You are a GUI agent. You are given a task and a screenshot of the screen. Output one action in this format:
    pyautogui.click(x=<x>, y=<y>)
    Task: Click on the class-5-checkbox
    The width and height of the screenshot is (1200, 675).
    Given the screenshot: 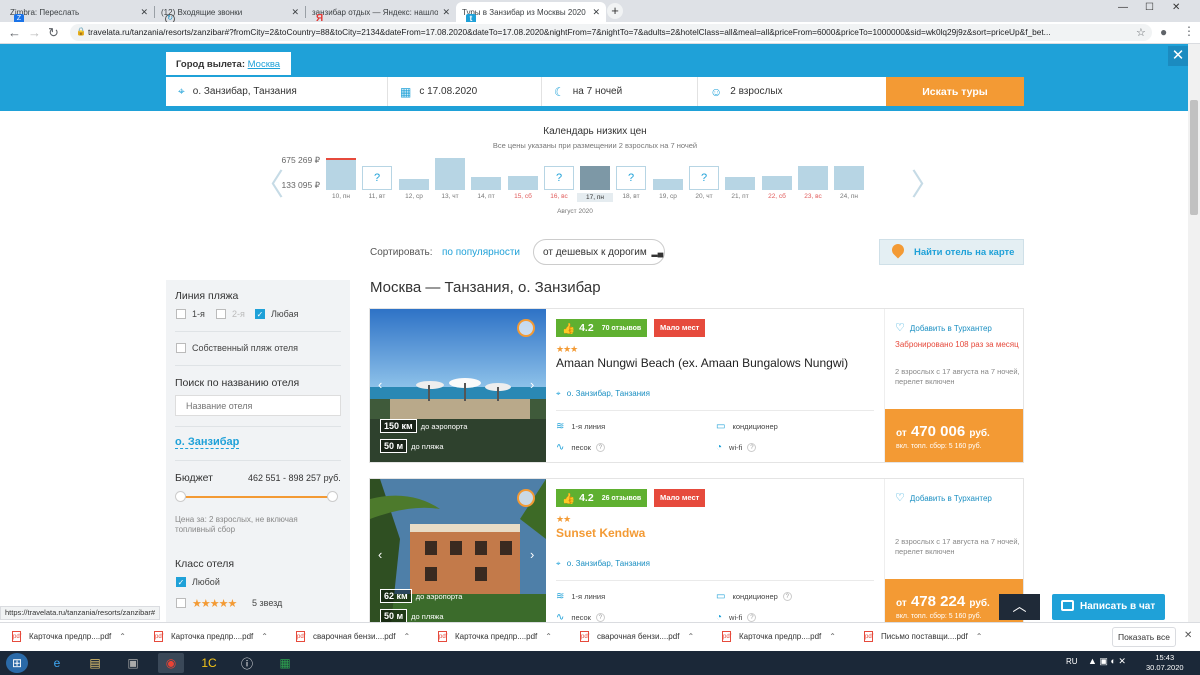 What is the action you would take?
    pyautogui.click(x=181, y=603)
    